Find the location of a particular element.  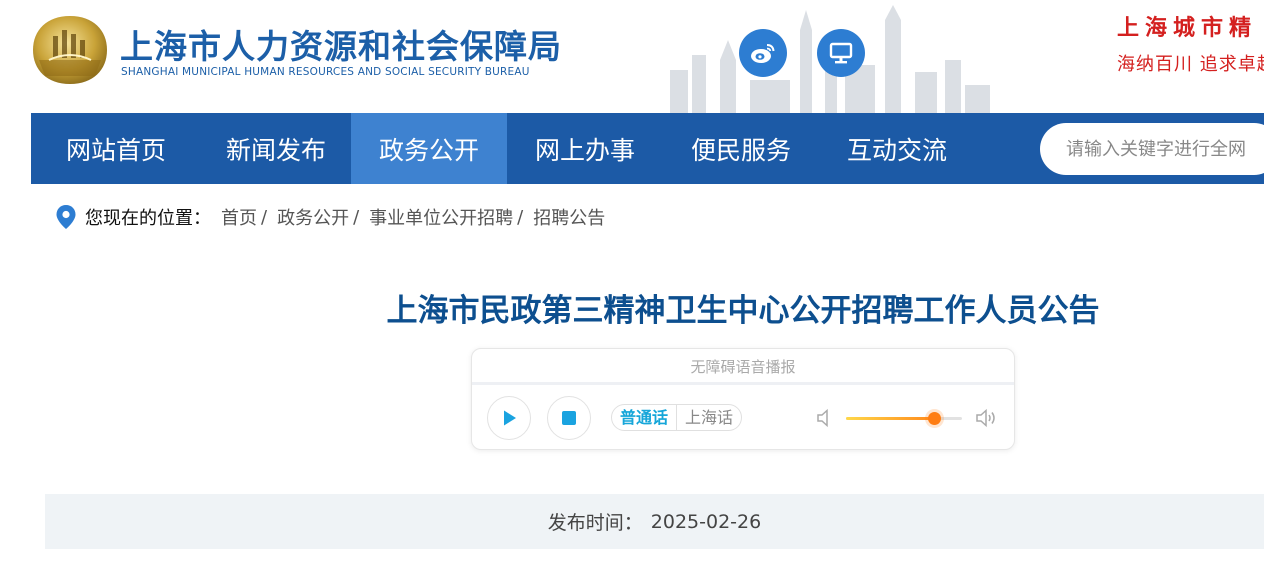

play-button is located at coordinates (509, 418).